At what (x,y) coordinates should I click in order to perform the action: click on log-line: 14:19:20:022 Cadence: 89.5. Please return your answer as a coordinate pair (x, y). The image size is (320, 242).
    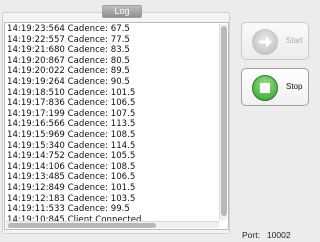
    Looking at the image, I should click on (68, 71).